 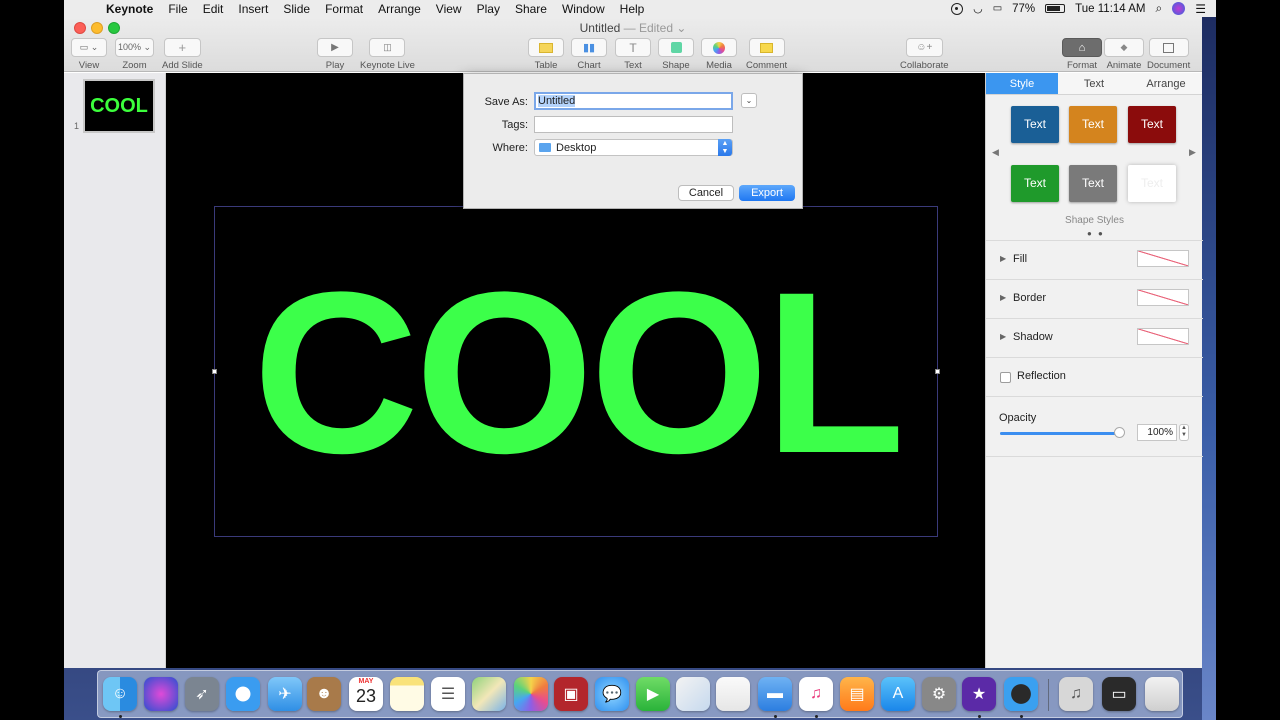 I want to click on facetime-icon: ▶, so click(x=653, y=694).